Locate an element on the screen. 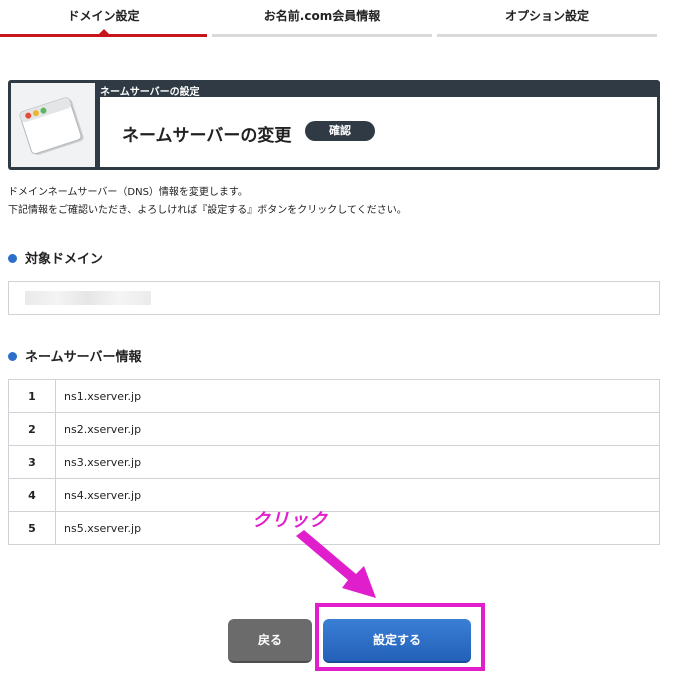 The height and width of the screenshot is (681, 682). tab-domain-settings: ドメイン設定 is located at coordinates (103, 18).